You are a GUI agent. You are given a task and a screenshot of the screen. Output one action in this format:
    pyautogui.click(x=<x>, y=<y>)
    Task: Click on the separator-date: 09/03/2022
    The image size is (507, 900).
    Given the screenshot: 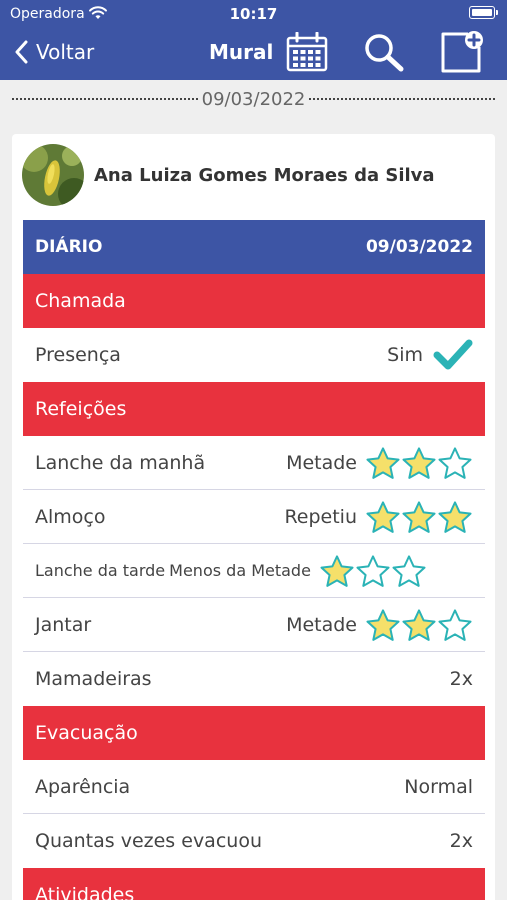 What is the action you would take?
    pyautogui.click(x=253, y=99)
    